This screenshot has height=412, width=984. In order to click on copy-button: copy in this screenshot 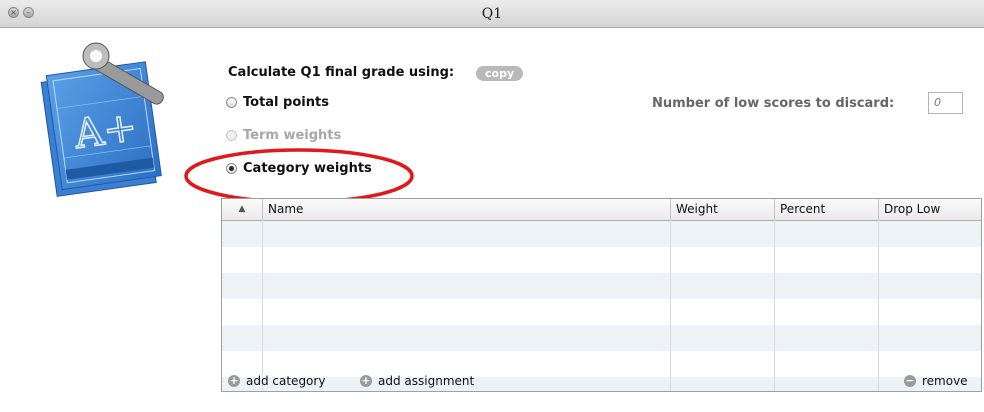, I will do `click(500, 73)`.